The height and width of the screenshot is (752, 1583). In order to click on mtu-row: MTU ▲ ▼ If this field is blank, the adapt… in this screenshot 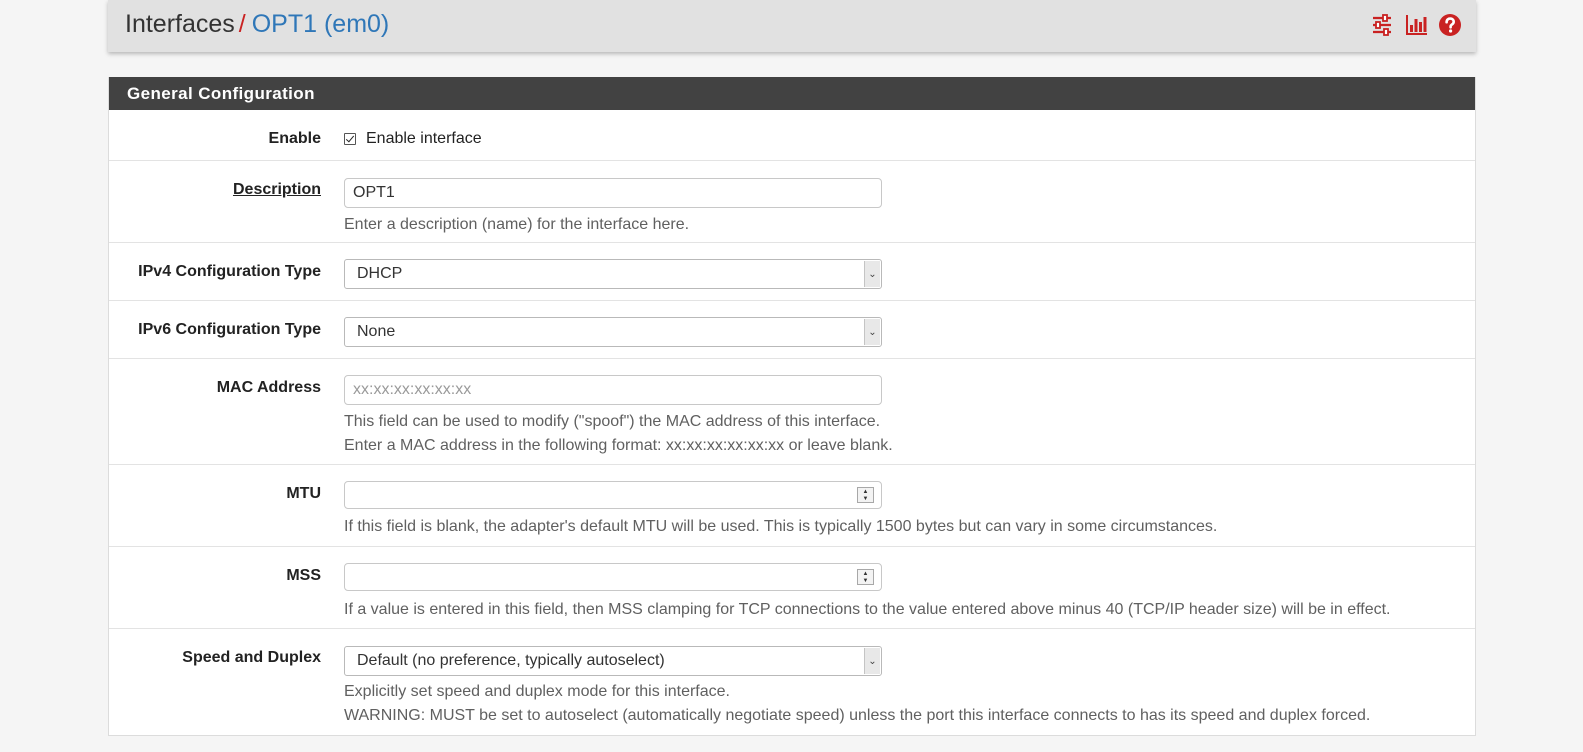, I will do `click(792, 506)`.